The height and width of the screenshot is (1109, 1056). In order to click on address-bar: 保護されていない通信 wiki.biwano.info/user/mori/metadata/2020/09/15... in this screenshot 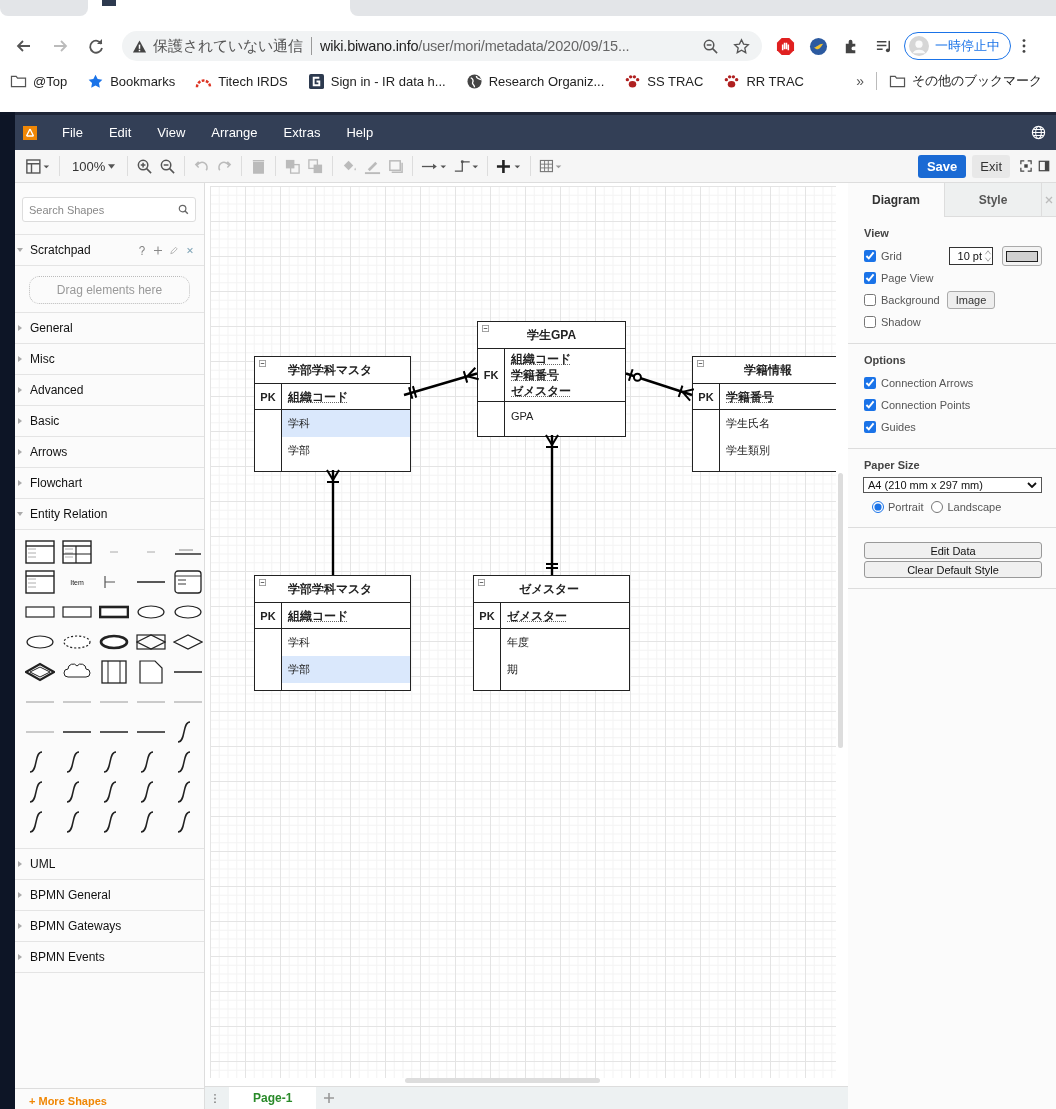, I will do `click(442, 46)`.